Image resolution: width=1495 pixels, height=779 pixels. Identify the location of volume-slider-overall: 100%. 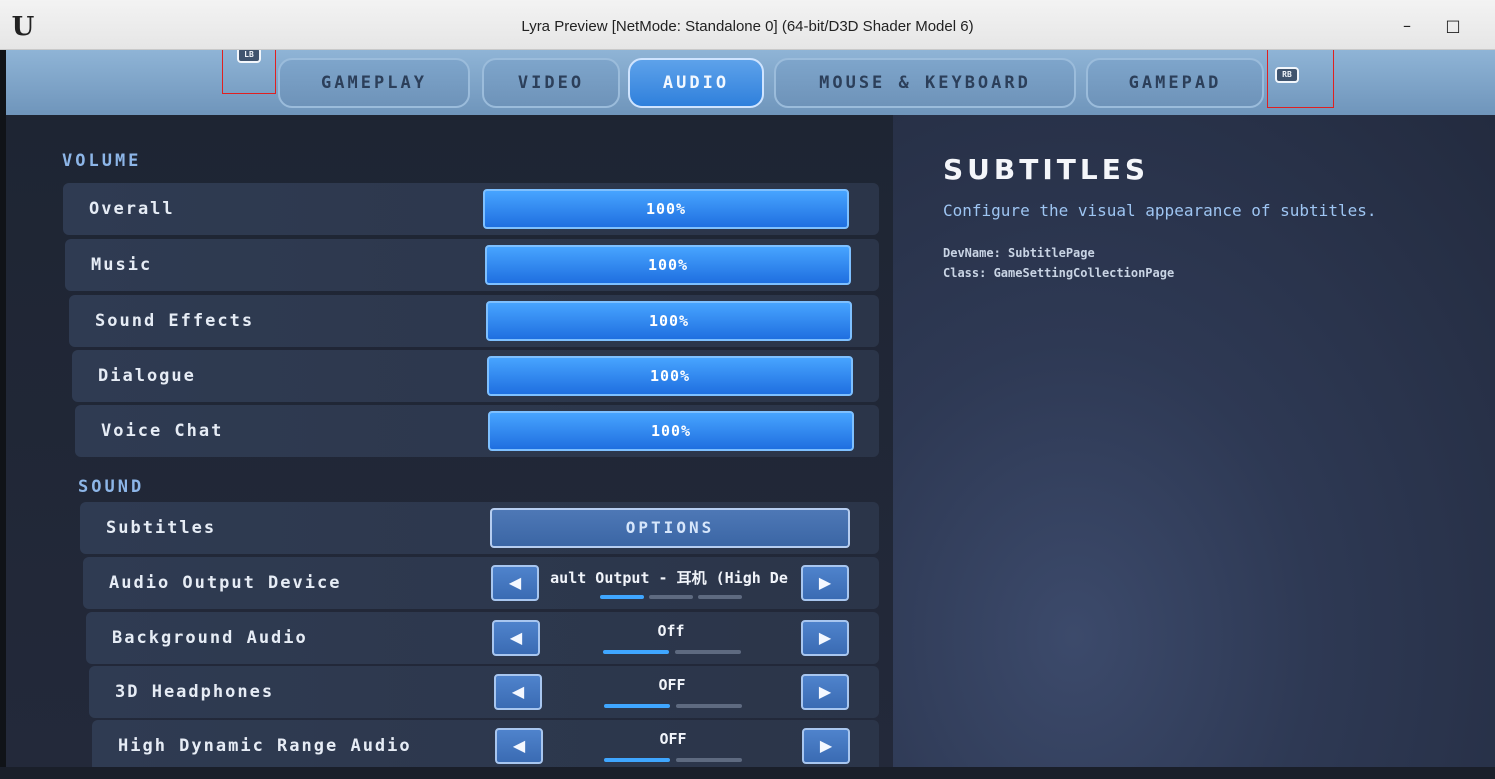
(666, 209).